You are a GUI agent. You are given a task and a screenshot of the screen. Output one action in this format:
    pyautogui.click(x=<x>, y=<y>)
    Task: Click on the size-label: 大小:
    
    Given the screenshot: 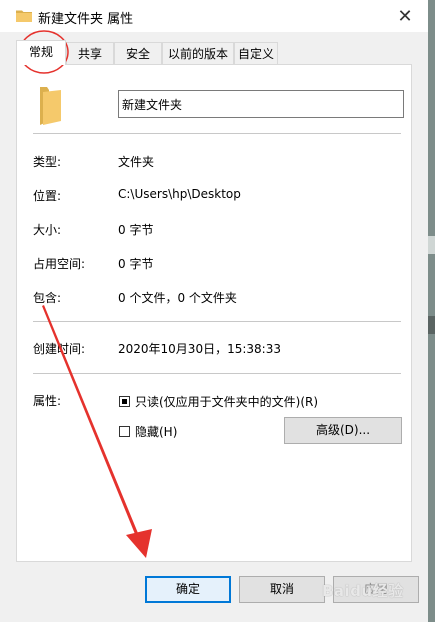 What is the action you would take?
    pyautogui.click(x=47, y=230)
    